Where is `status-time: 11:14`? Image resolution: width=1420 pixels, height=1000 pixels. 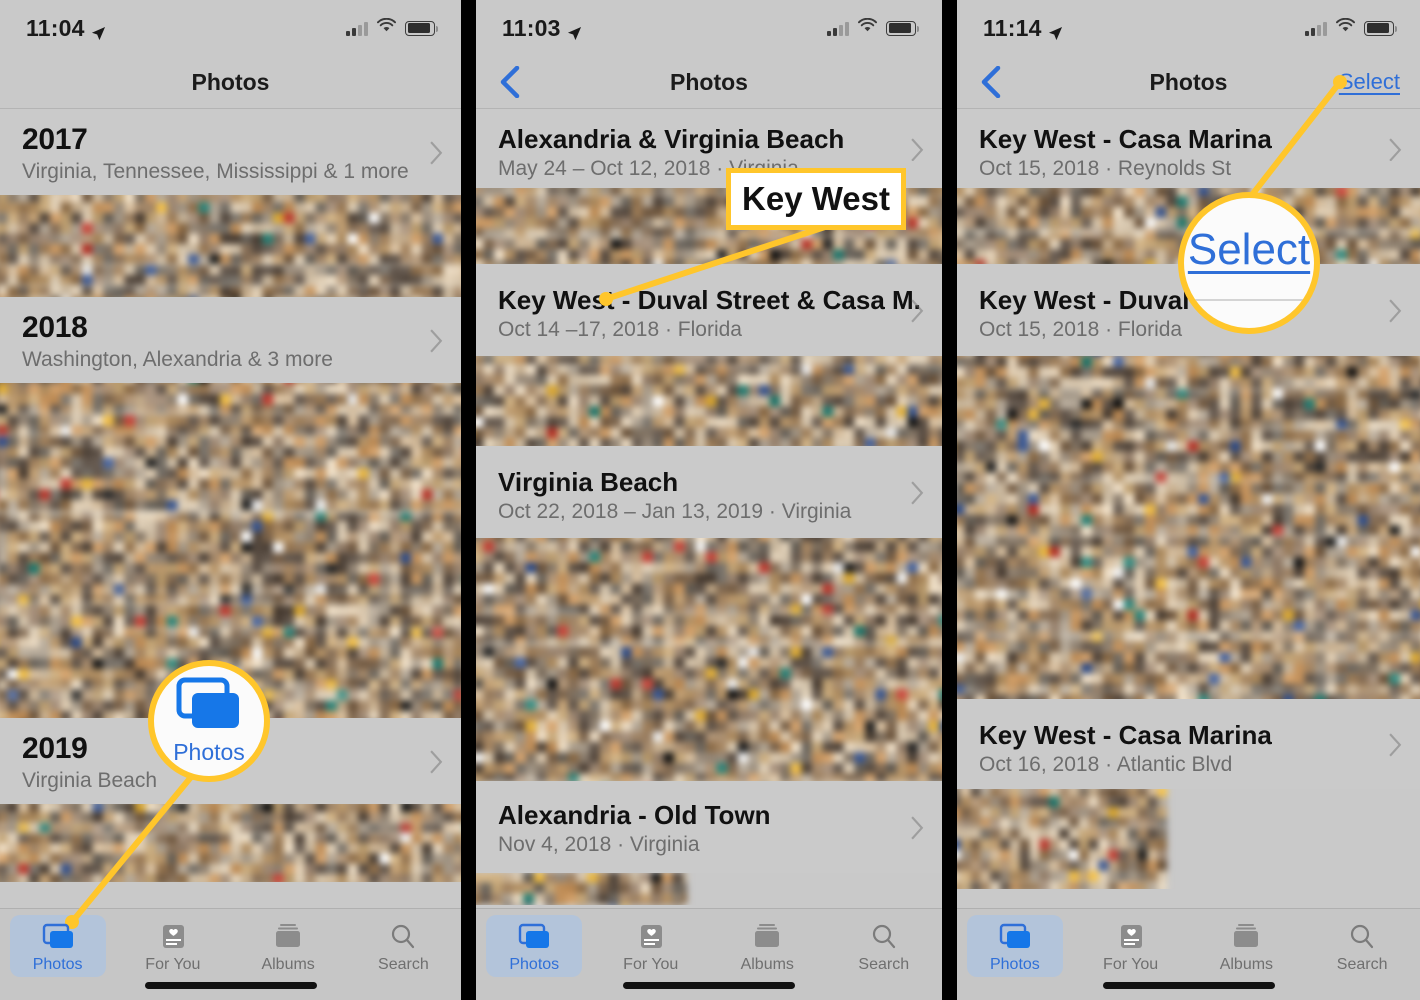 status-time: 11:14 is located at coordinates (1012, 27).